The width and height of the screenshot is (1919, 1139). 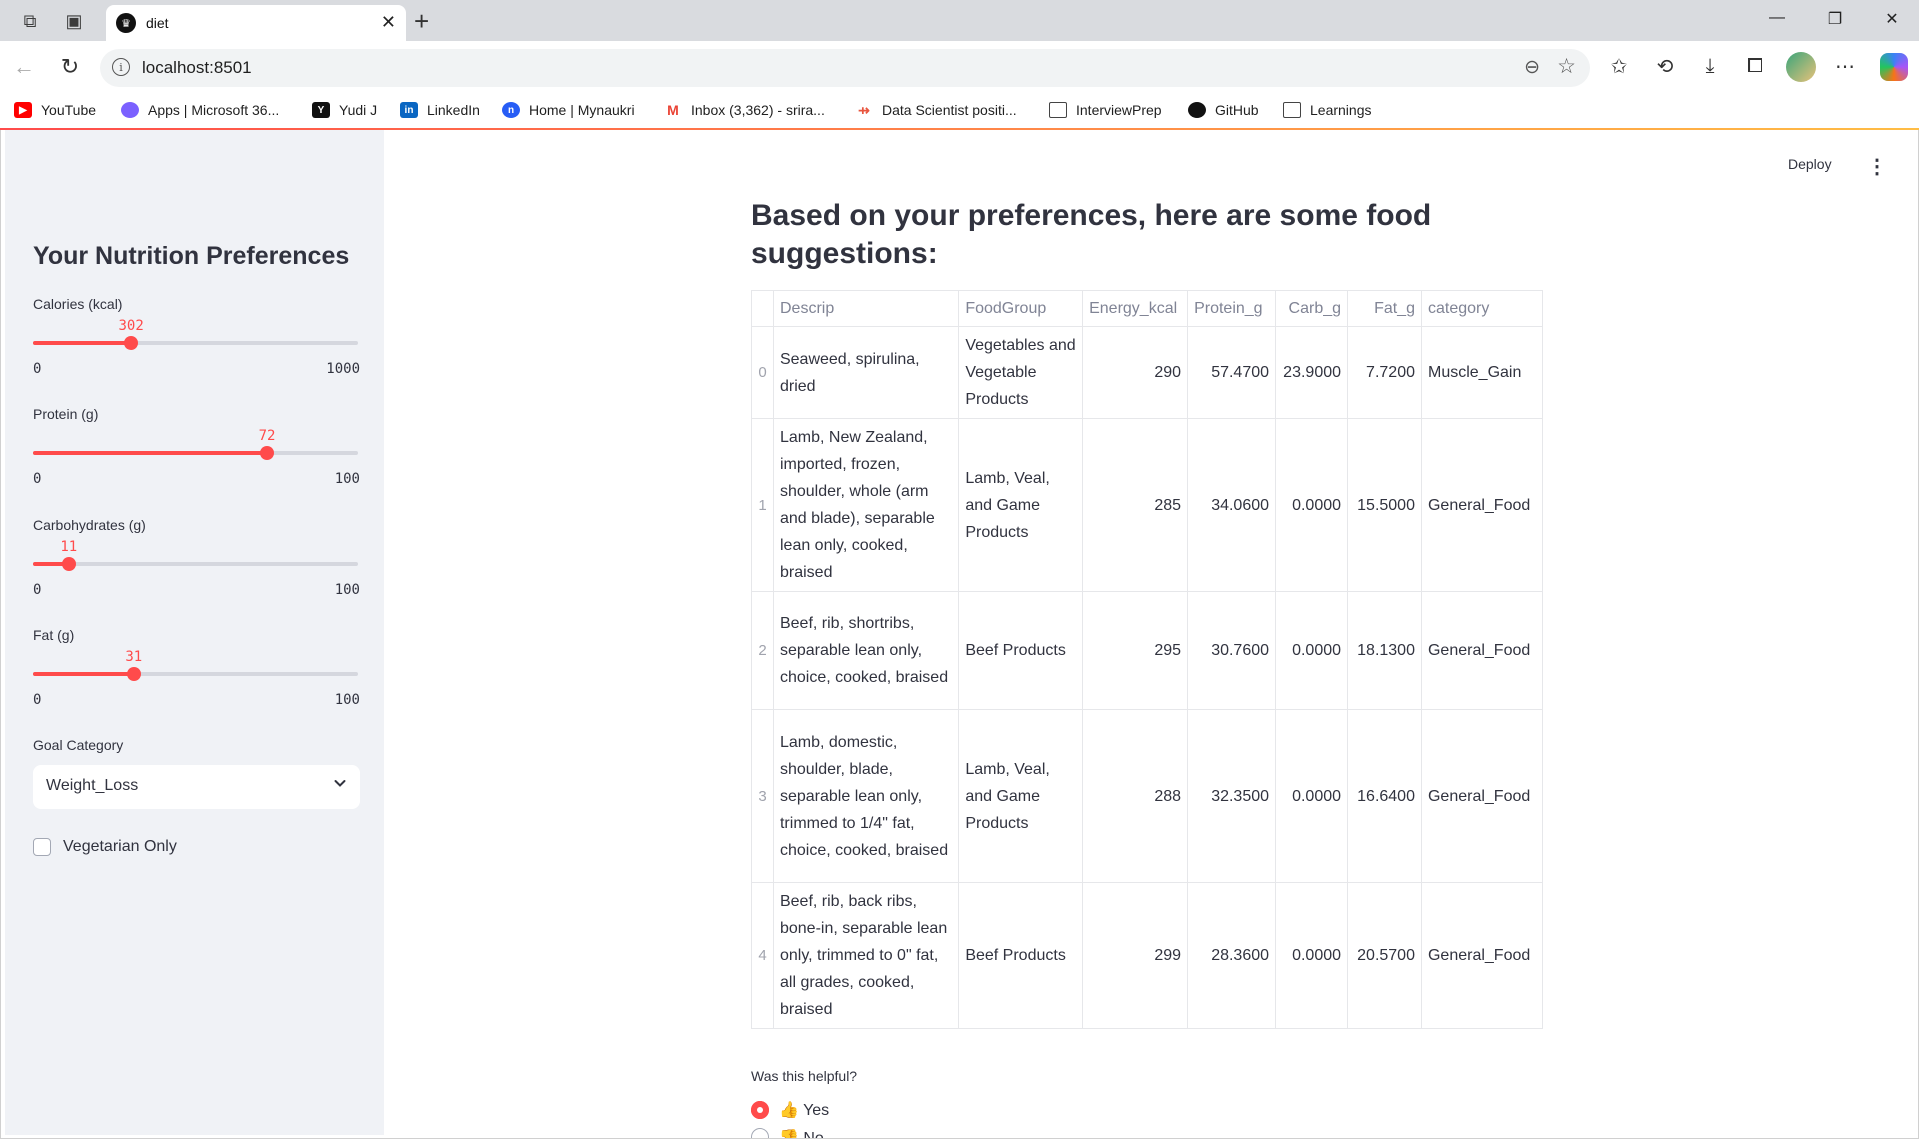 I want to click on cell-energy: 285, so click(x=1135, y=505).